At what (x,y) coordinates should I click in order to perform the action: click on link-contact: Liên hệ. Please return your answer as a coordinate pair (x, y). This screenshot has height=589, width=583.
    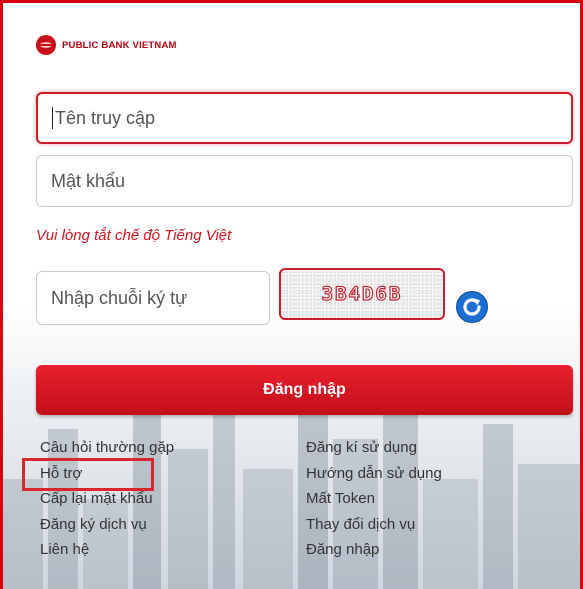
    Looking at the image, I should click on (107, 550).